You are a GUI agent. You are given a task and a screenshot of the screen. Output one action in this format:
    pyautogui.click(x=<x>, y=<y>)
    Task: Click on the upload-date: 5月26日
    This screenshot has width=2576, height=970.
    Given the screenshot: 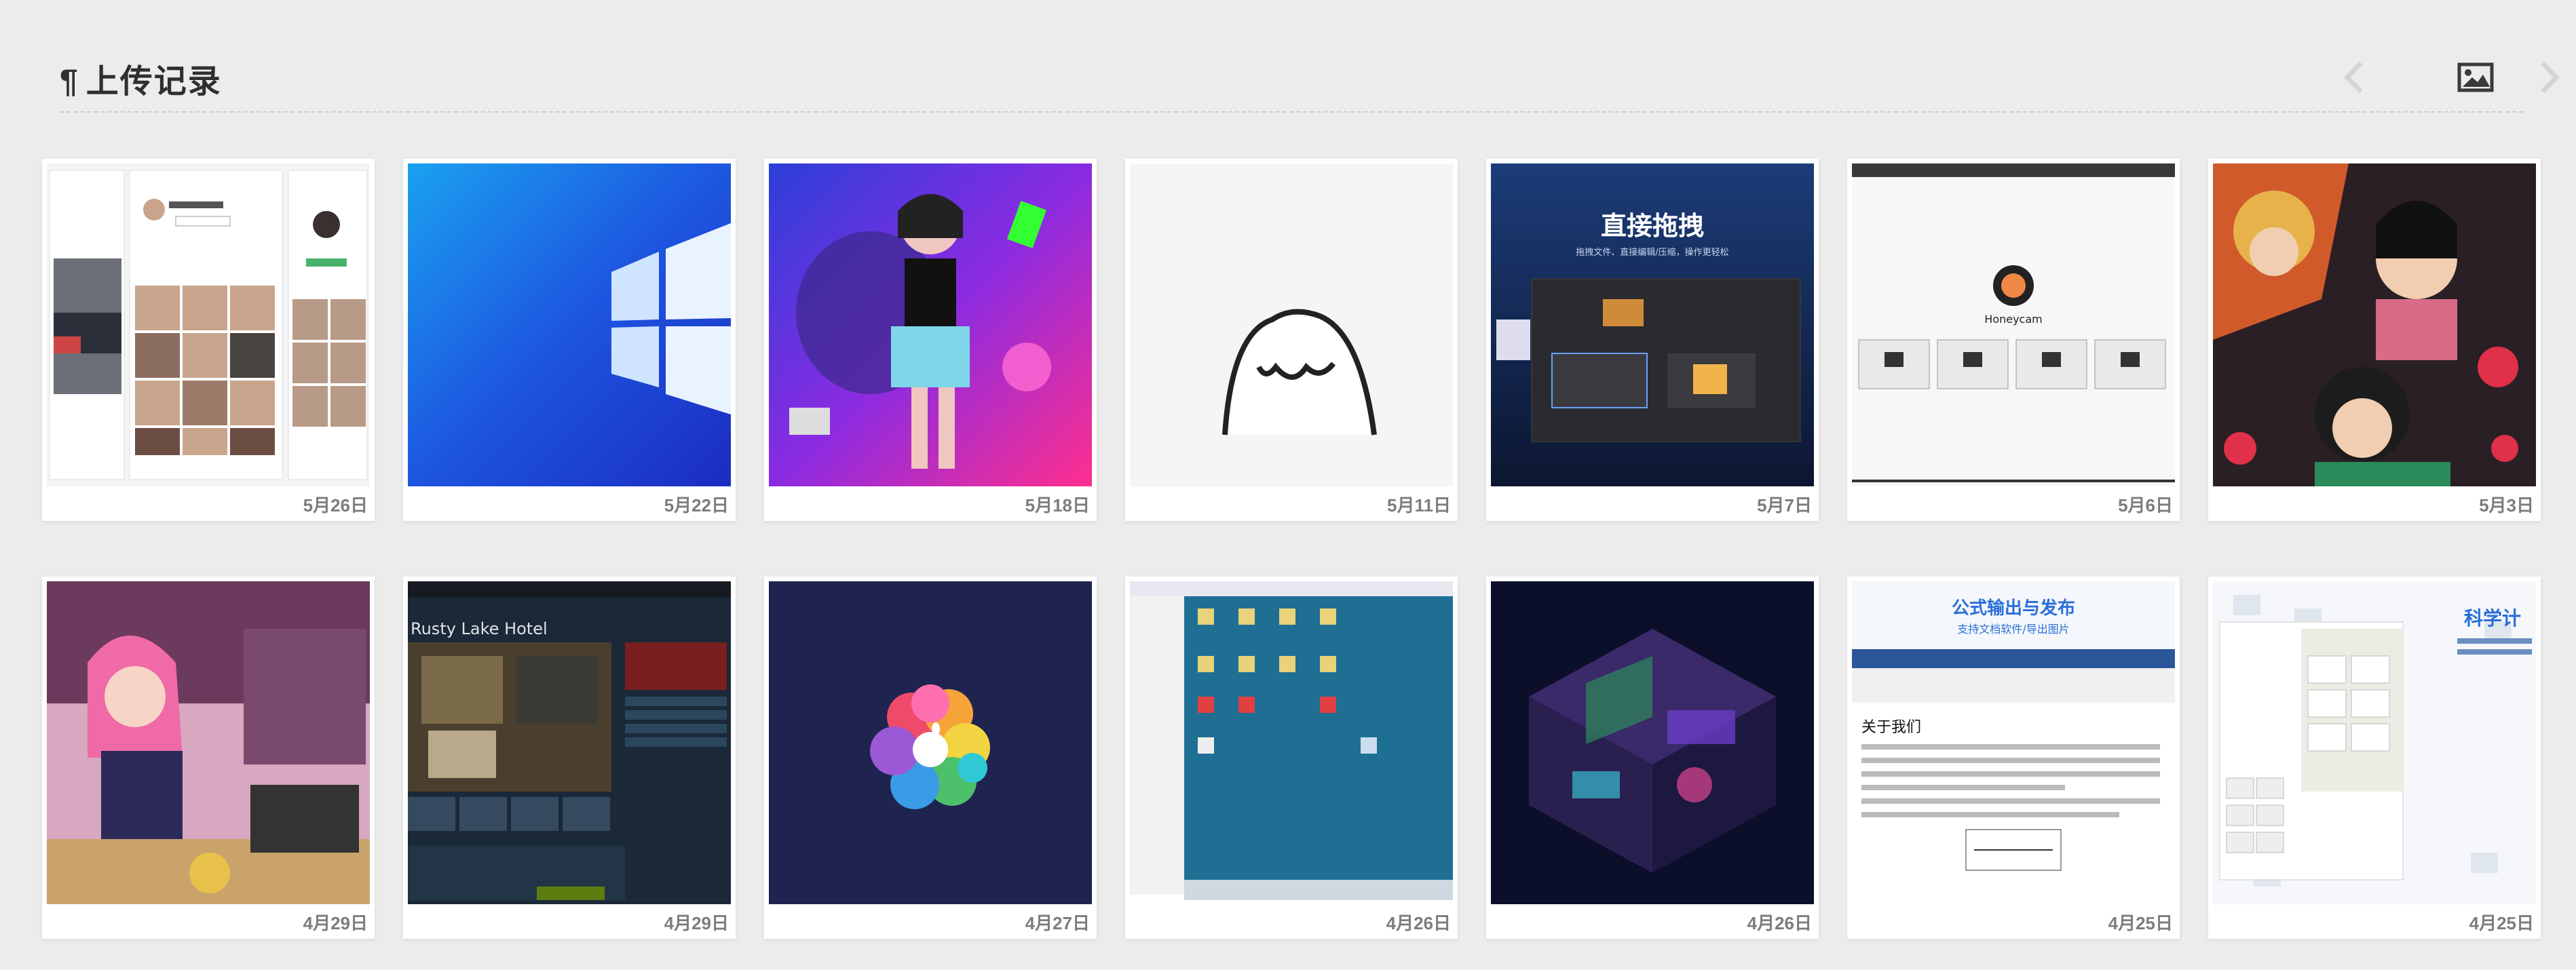 What is the action you would take?
    pyautogui.click(x=335, y=505)
    